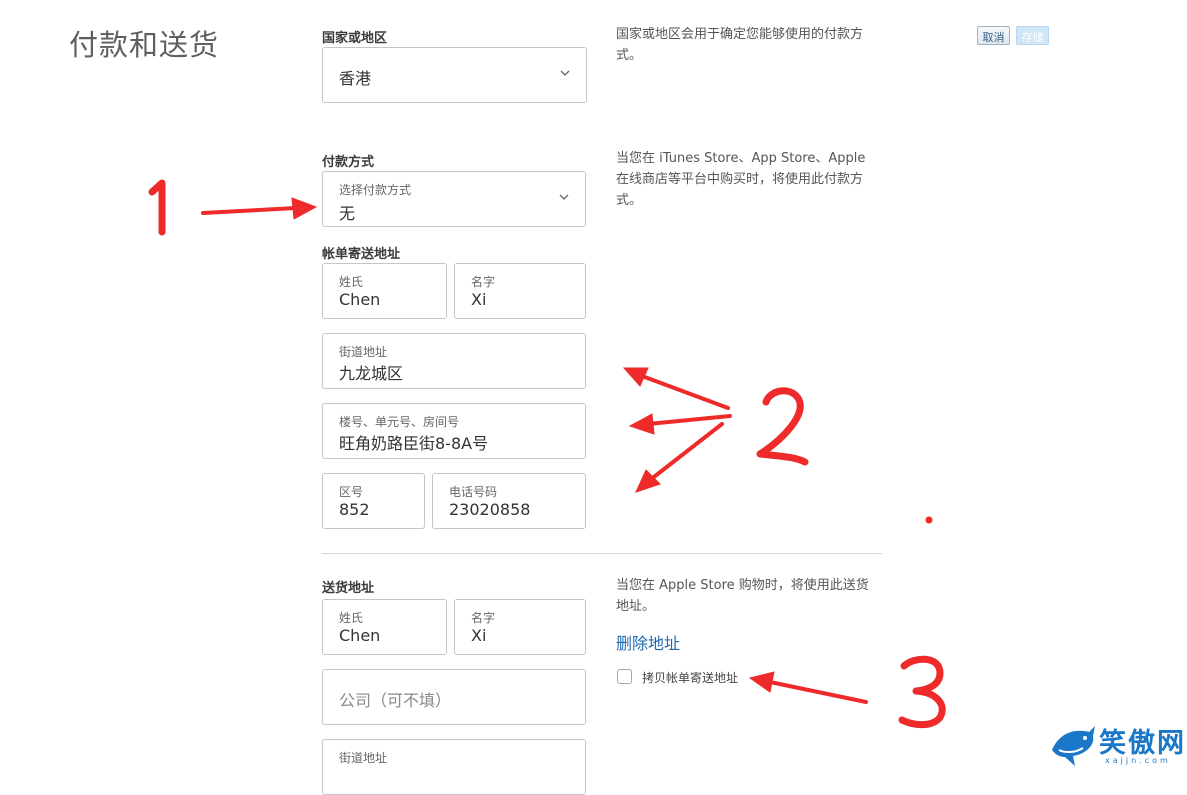 The height and width of the screenshot is (795, 1187). I want to click on shipping-first-name-field: 名字 Xi, so click(520, 627).